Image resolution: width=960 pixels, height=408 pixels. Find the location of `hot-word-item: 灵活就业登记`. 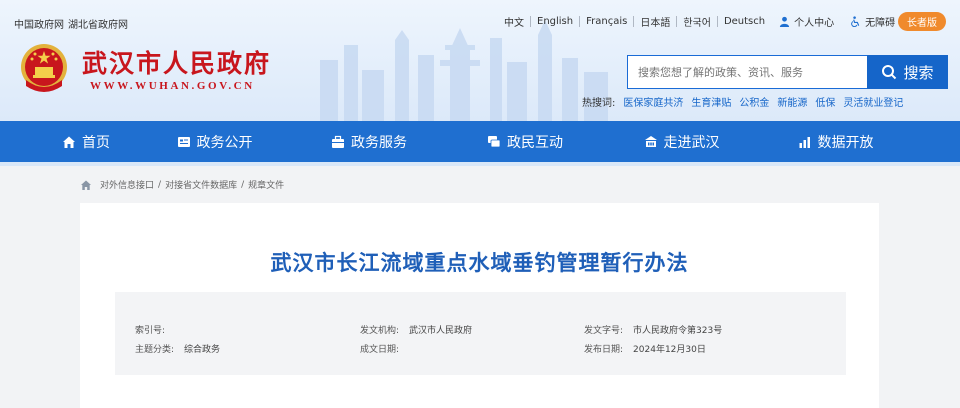

hot-word-item: 灵活就业登记 is located at coordinates (873, 101).